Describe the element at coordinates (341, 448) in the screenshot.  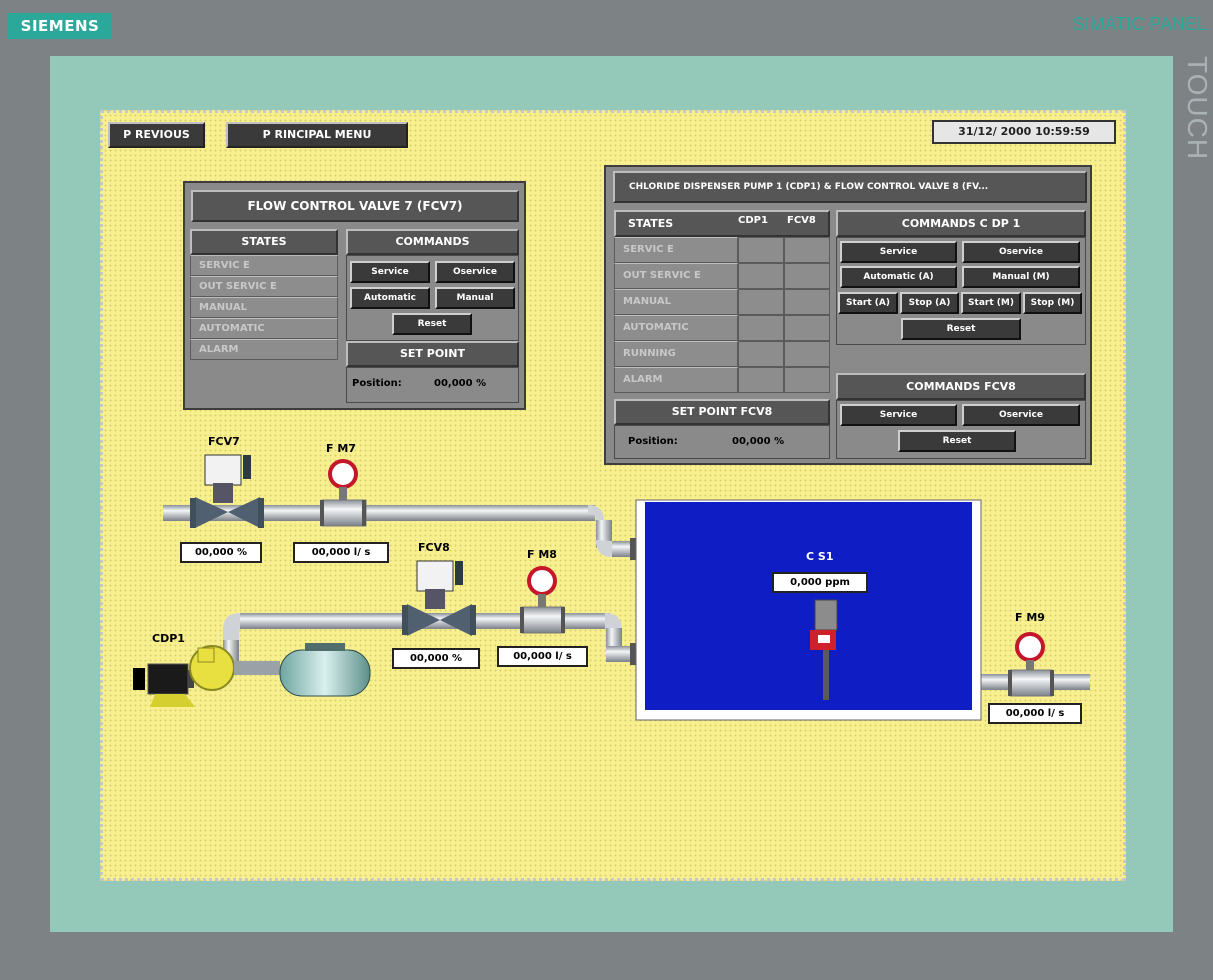
I see `fm7-label: F M7` at that location.